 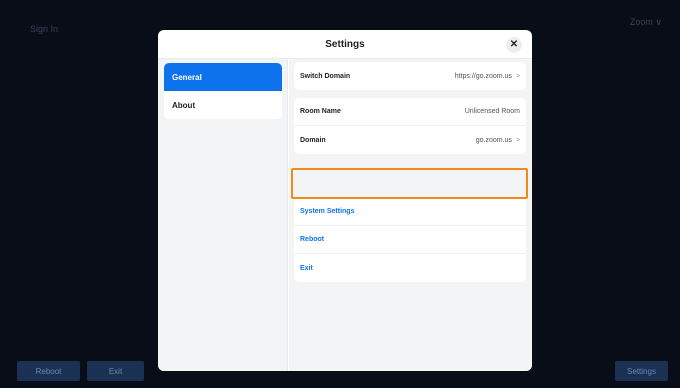 I want to click on sign-in-link: Sign In, so click(x=44, y=29).